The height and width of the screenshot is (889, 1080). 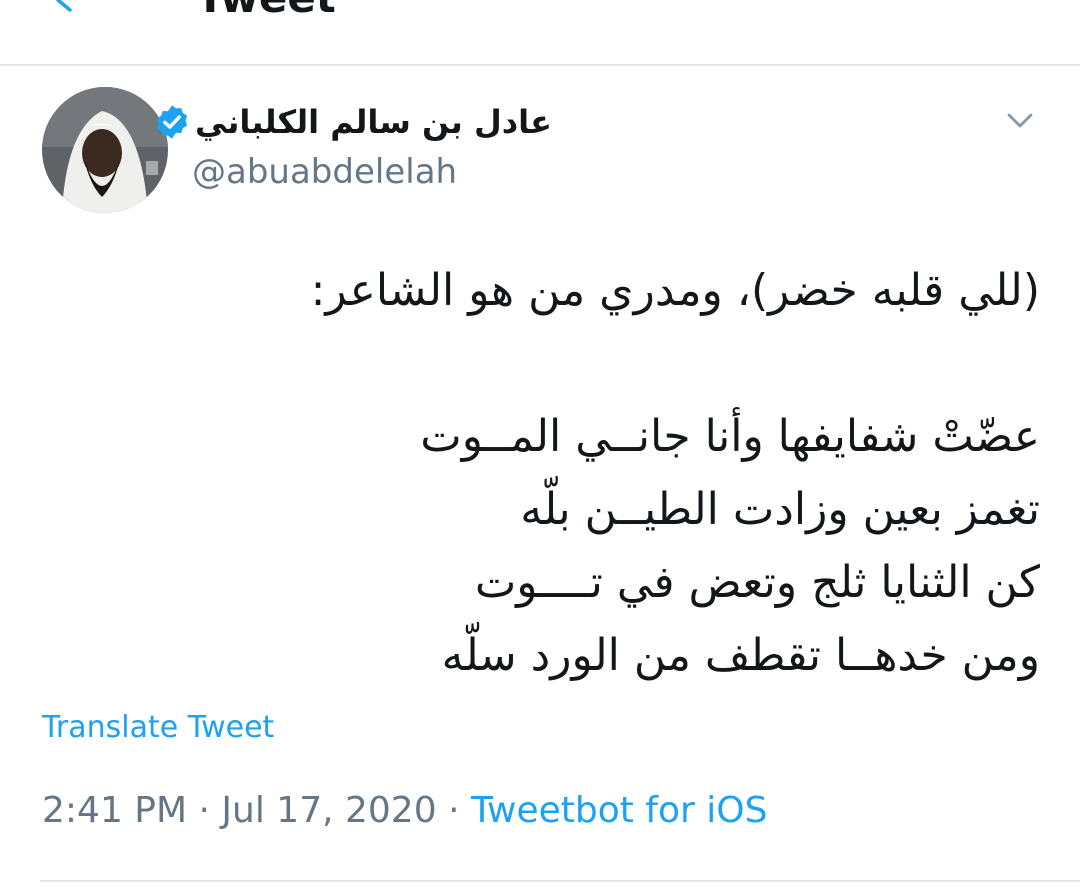 I want to click on avatar, so click(x=105, y=150).